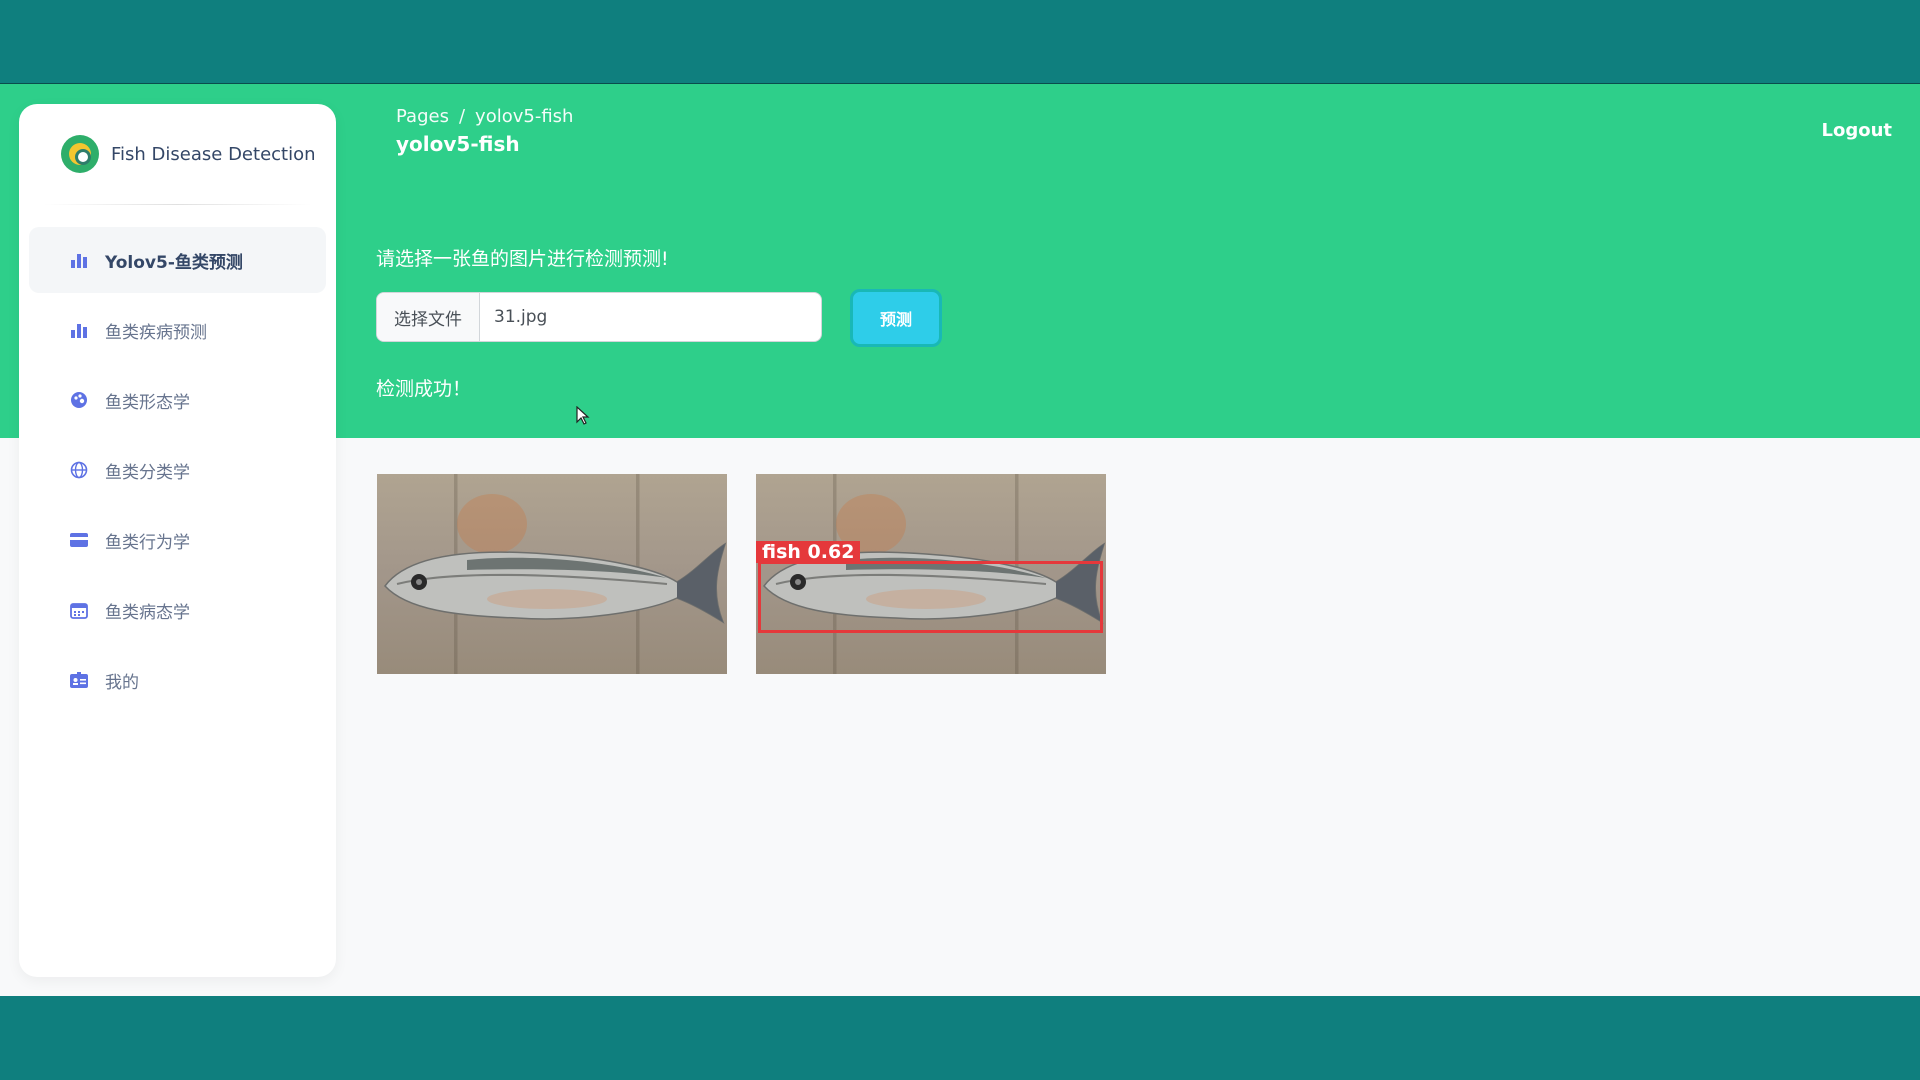 Image resolution: width=1920 pixels, height=1080 pixels. Describe the element at coordinates (174, 262) in the screenshot. I see `sidebar-item-label: Yolov5-鱼类预测` at that location.